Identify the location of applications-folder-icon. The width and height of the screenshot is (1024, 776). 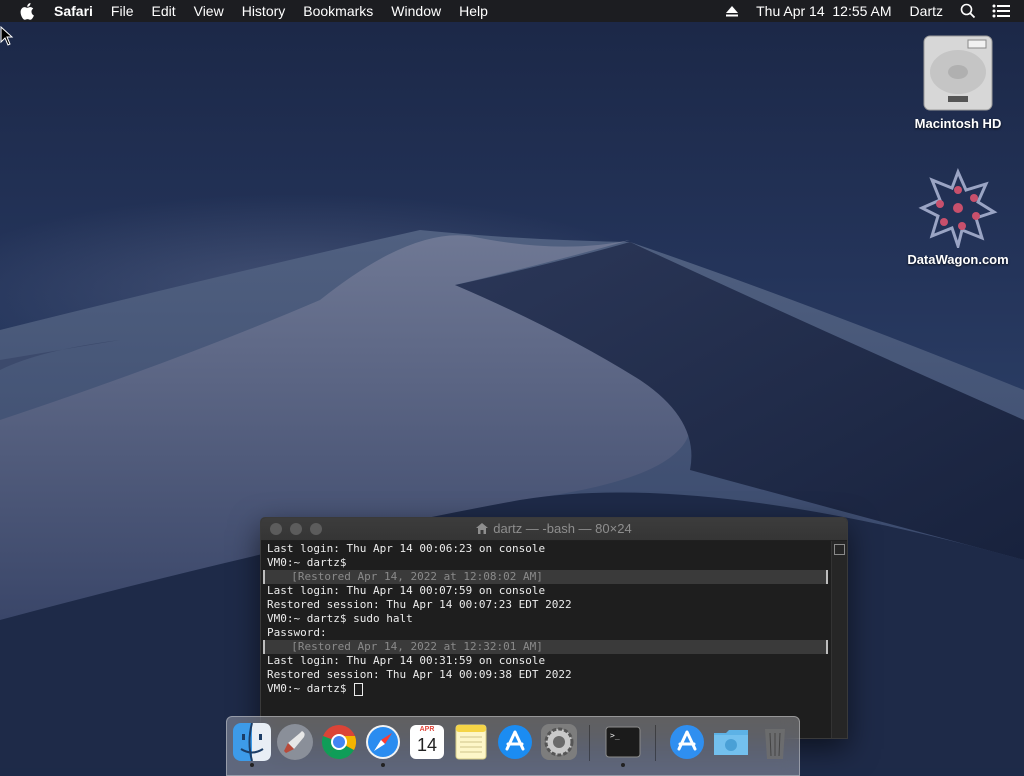
(687, 742).